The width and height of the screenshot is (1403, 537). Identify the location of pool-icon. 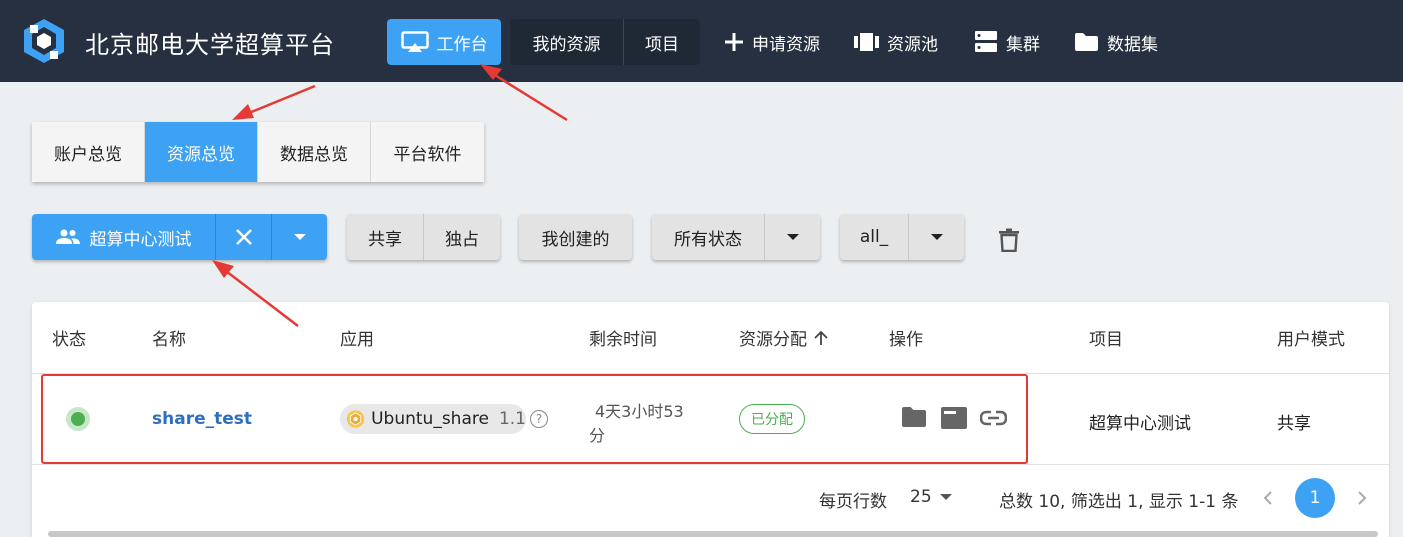
(866, 42).